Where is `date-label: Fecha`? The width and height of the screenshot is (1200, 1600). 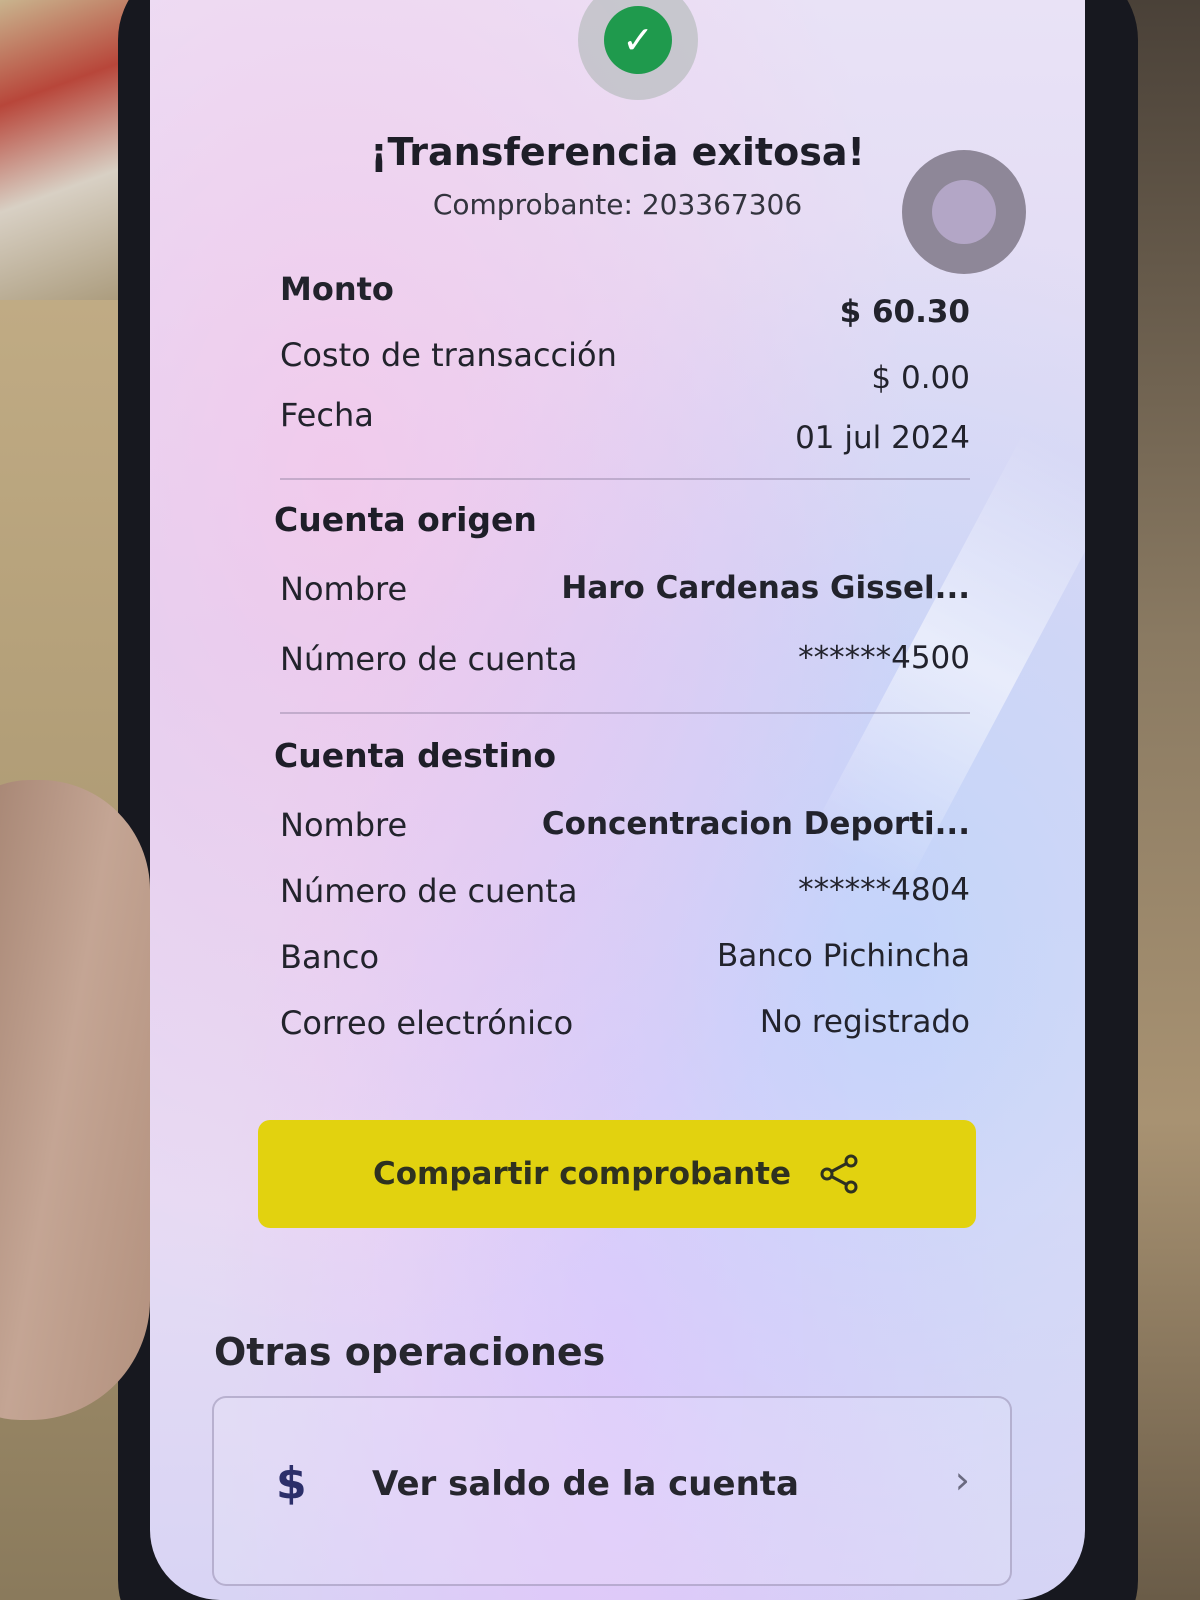 date-label: Fecha is located at coordinates (327, 415).